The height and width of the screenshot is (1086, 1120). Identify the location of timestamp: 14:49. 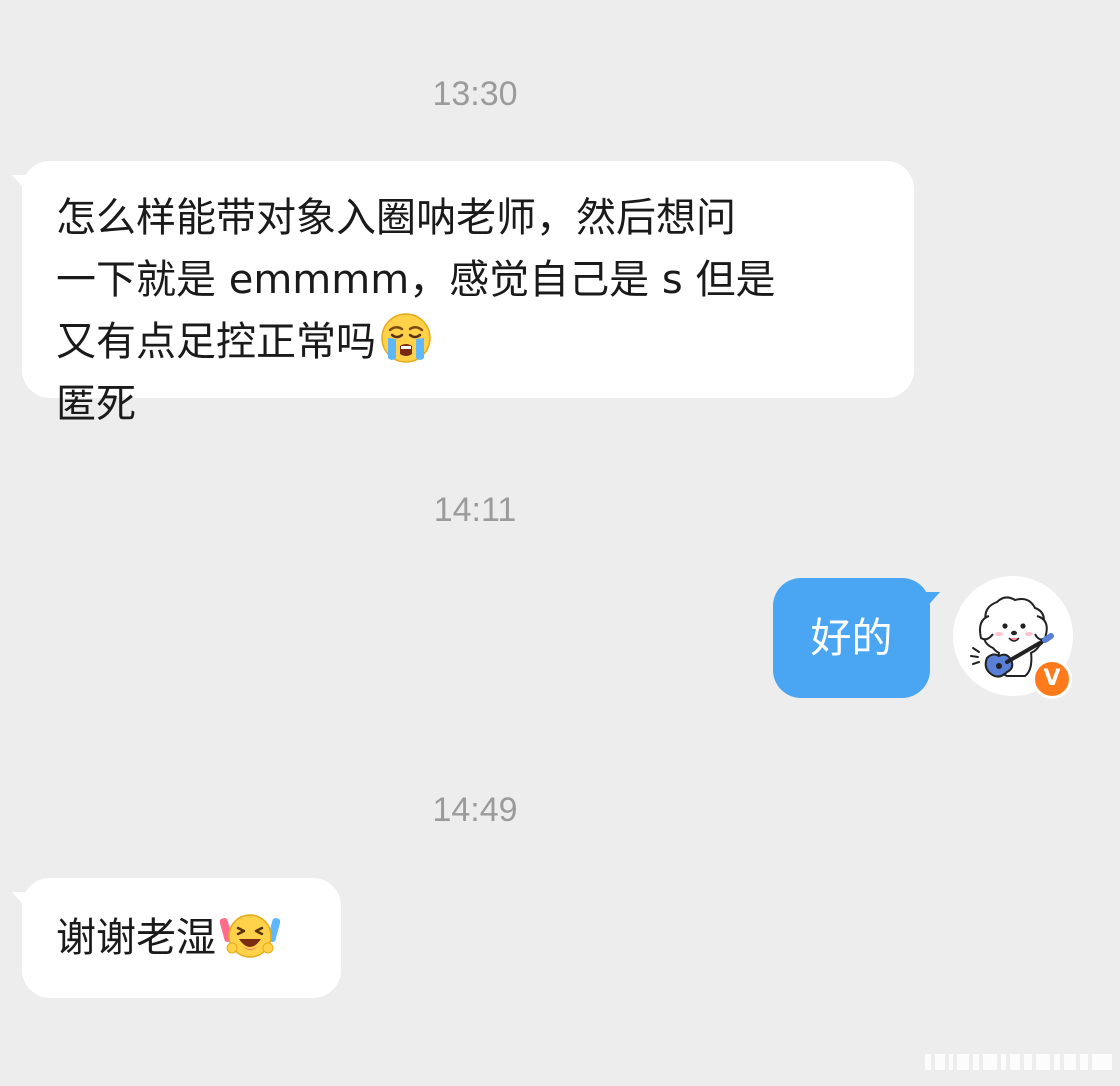
(475, 810).